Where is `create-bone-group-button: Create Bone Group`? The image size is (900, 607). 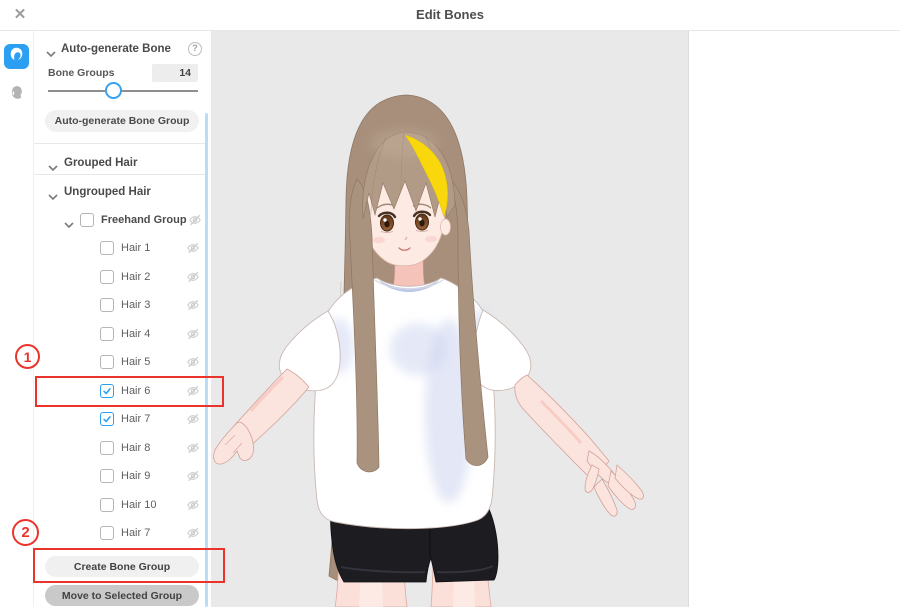
create-bone-group-button: Create Bone Group is located at coordinates (122, 566).